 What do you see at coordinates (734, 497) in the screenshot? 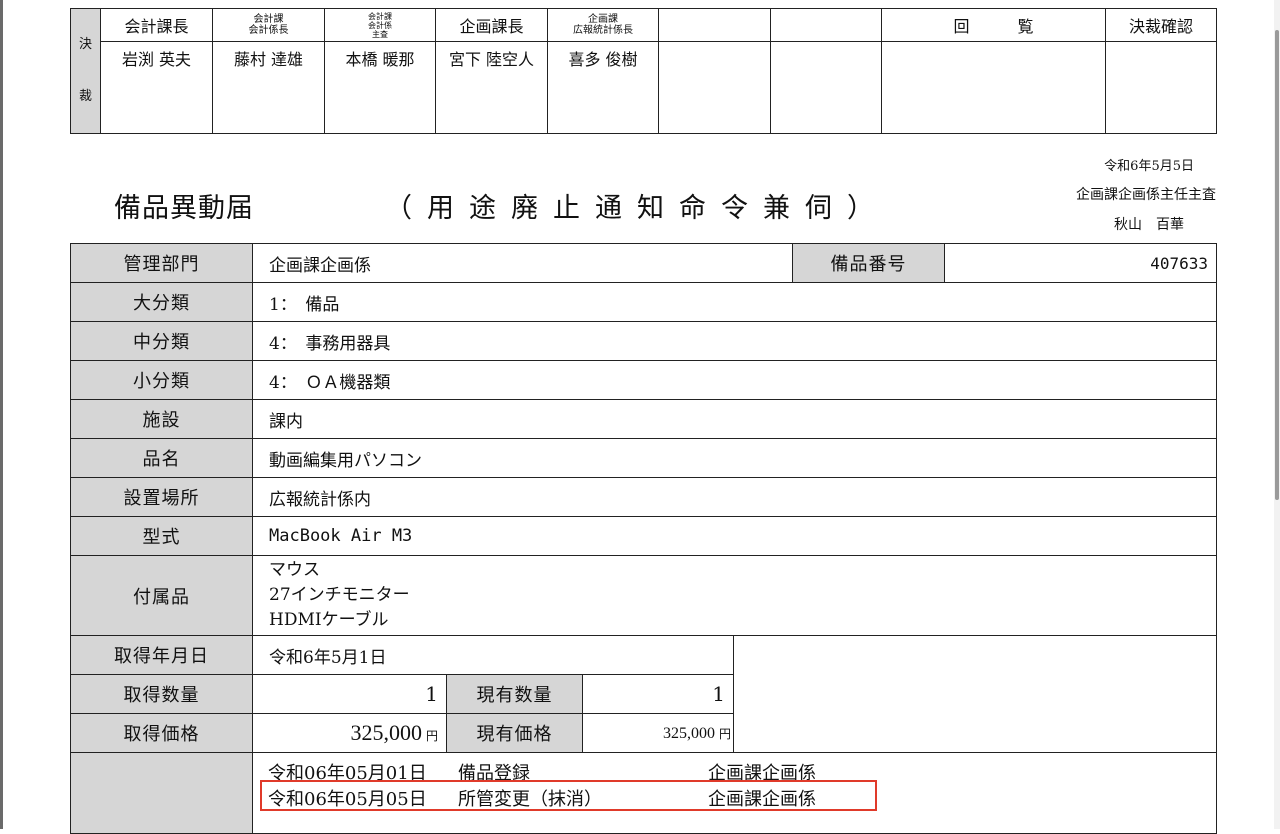
I see `value-location: 広報統計係内` at bounding box center [734, 497].